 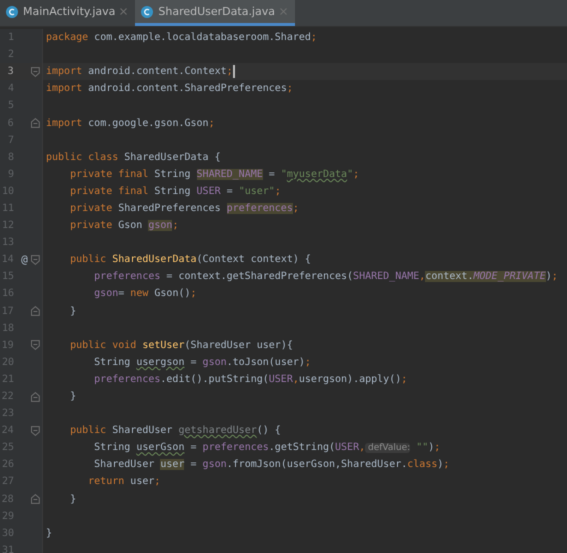 I want to click on code-line: private Gson gson;, so click(x=123, y=226).